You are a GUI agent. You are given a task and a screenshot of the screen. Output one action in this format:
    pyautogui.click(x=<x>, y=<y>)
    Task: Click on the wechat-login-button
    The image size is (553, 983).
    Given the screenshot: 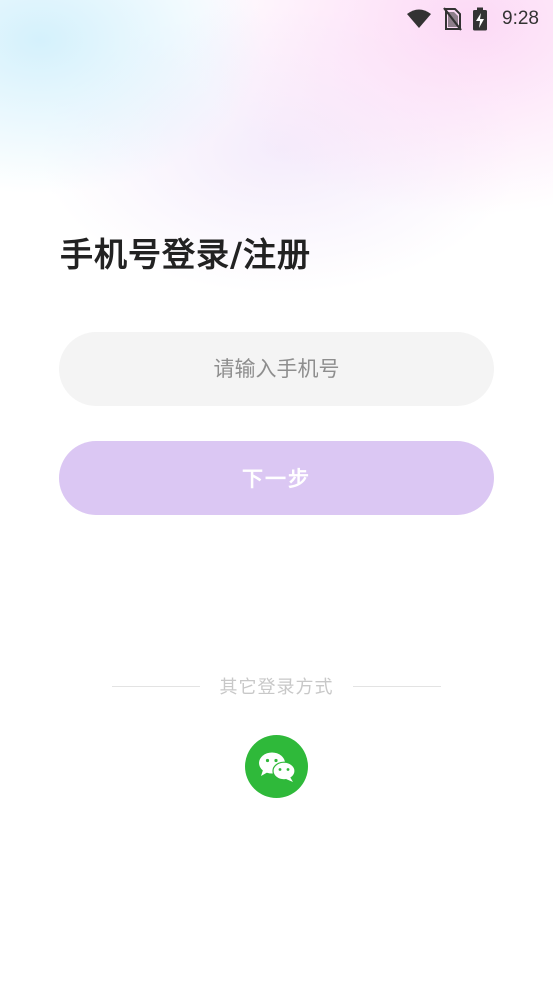 What is the action you would take?
    pyautogui.click(x=276, y=766)
    